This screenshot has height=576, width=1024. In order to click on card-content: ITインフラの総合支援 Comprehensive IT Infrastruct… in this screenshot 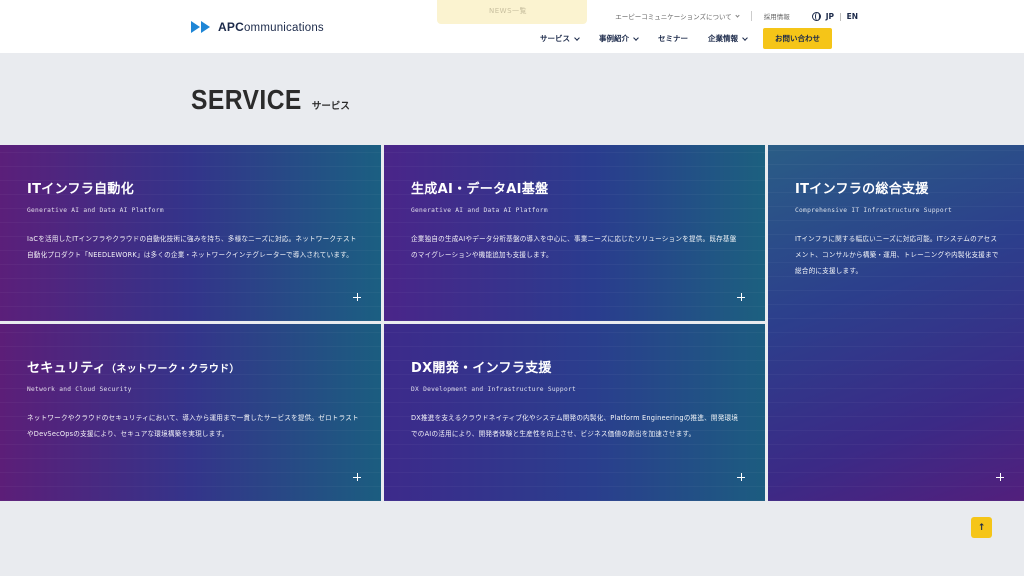, I will do `click(898, 228)`.